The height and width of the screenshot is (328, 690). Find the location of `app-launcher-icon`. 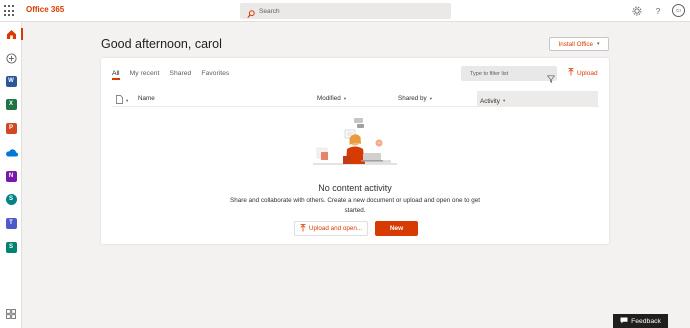

app-launcher-icon is located at coordinates (10, 11).